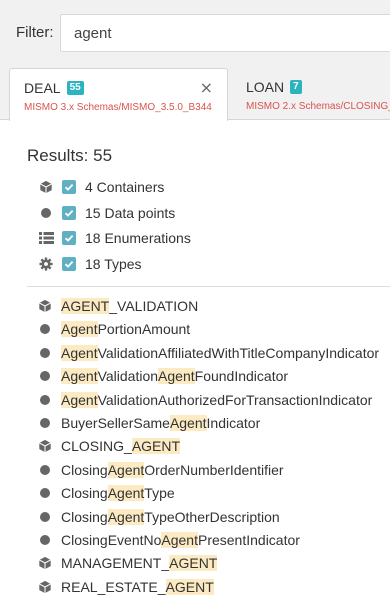 This screenshot has width=390, height=600. What do you see at coordinates (212, 516) in the screenshot?
I see `result-text-part: TypeOtherDescription` at bounding box center [212, 516].